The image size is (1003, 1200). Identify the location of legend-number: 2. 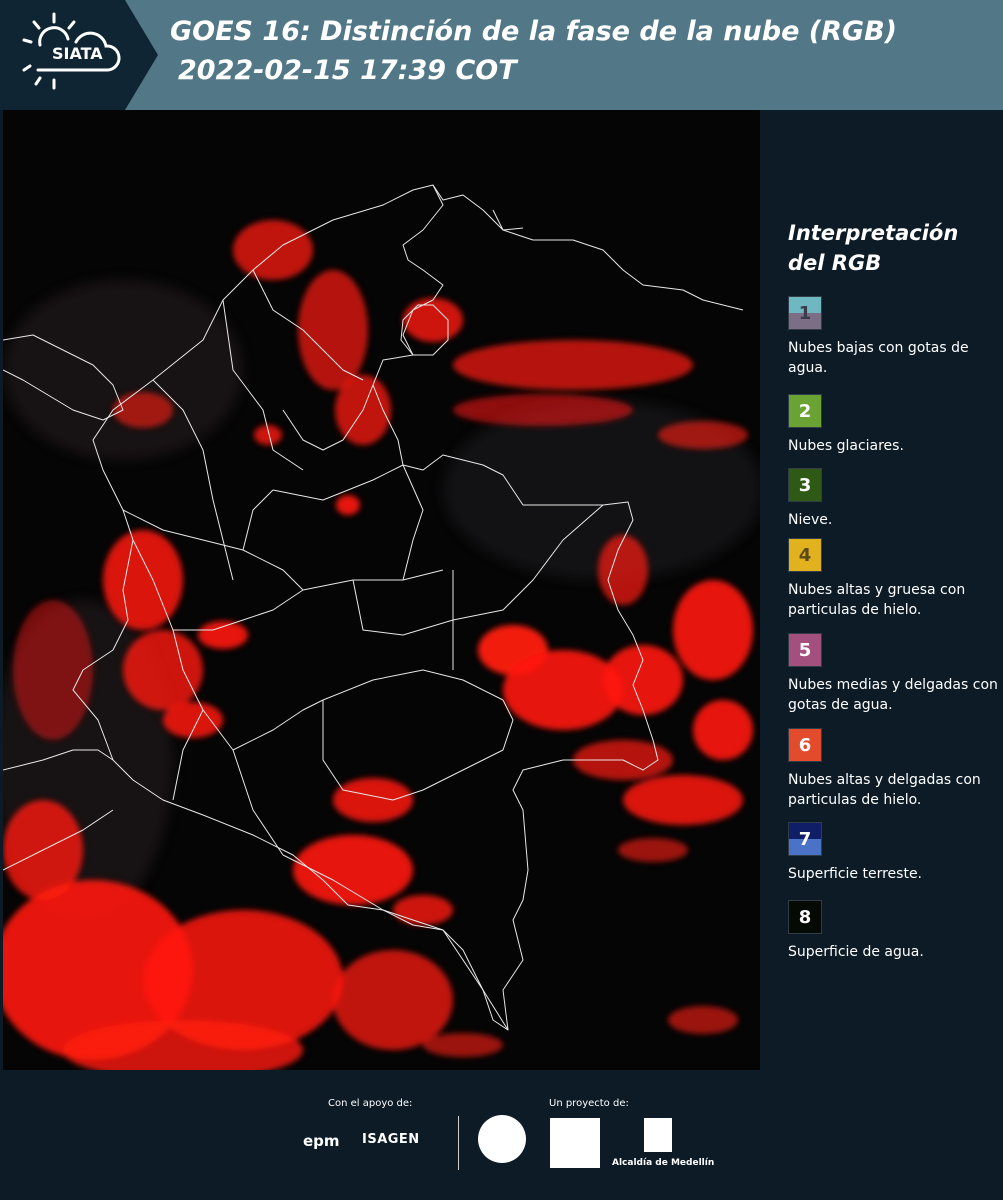
(805, 411).